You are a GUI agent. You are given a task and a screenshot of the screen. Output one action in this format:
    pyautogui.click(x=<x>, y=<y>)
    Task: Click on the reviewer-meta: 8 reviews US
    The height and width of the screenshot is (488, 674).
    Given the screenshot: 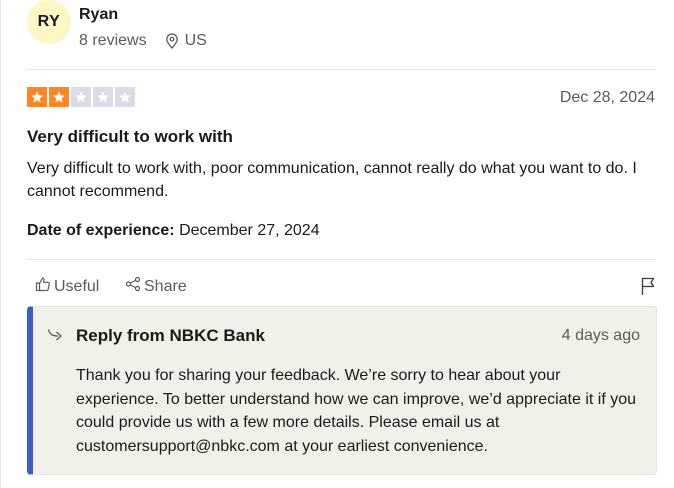 What is the action you would take?
    pyautogui.click(x=143, y=41)
    